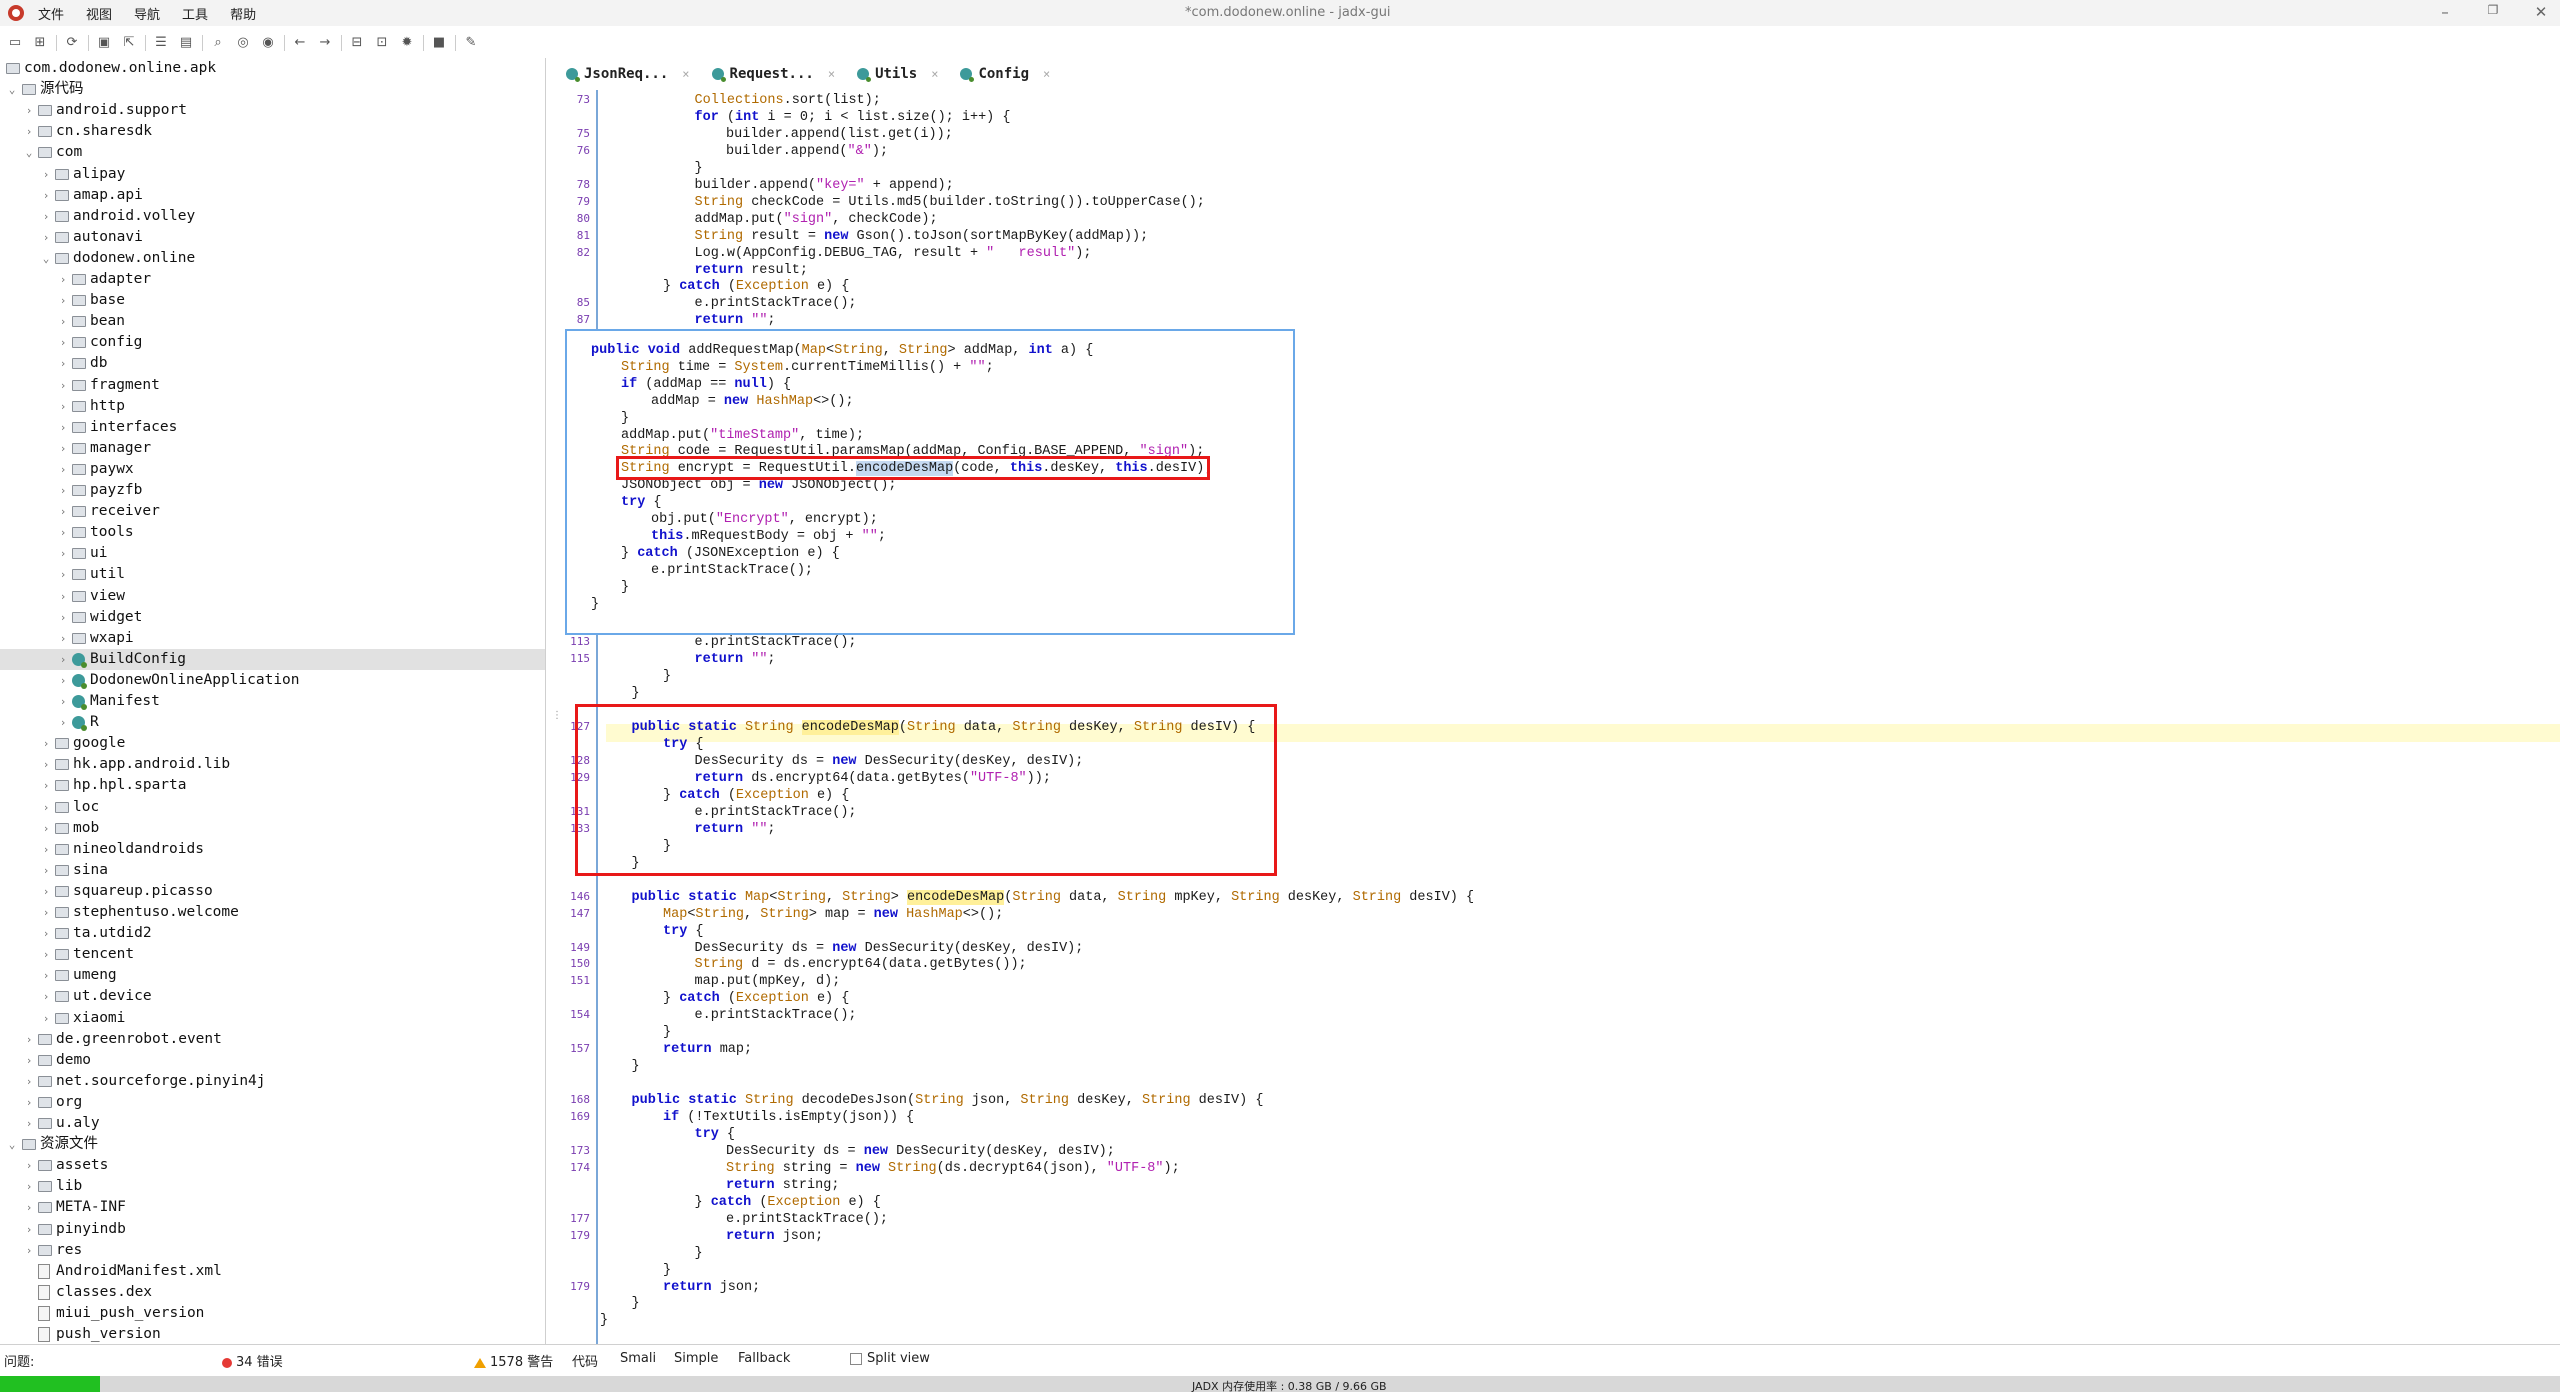 This screenshot has width=2560, height=1392. I want to click on tree-node: › net.sourceforge.pinyin4j, so click(272, 1081).